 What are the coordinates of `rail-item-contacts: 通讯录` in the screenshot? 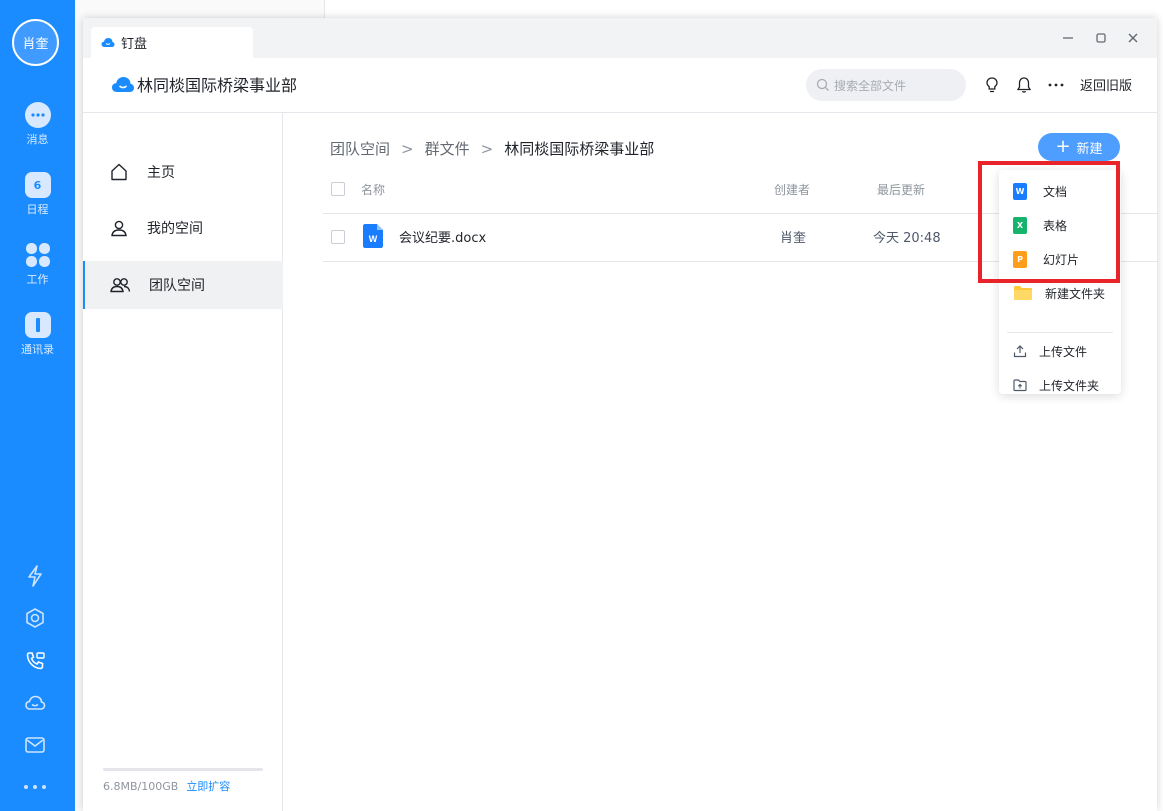 It's located at (37, 334).